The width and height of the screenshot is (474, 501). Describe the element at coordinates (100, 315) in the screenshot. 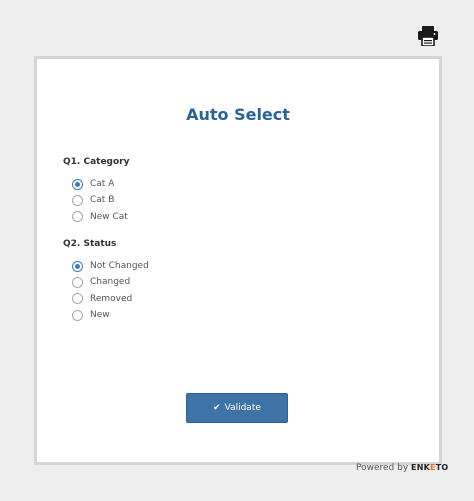

I see `option-label: New` at that location.